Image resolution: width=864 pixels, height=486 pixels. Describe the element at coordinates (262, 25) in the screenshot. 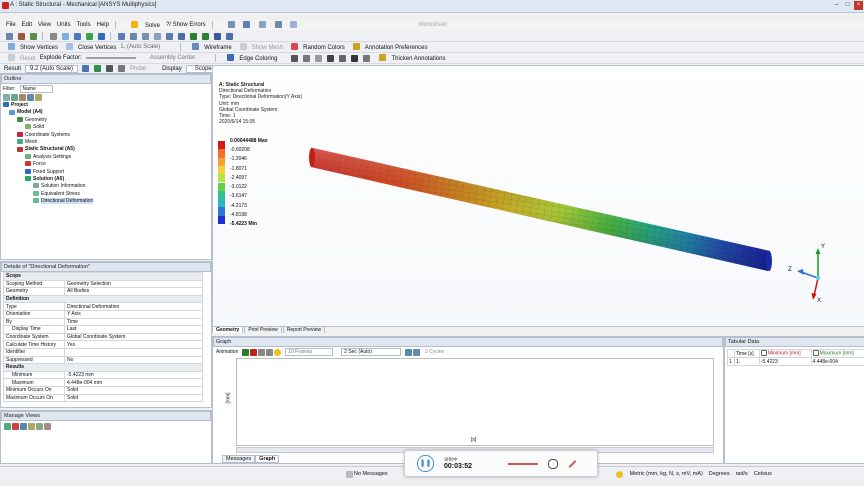

I see `pan-icon` at that location.